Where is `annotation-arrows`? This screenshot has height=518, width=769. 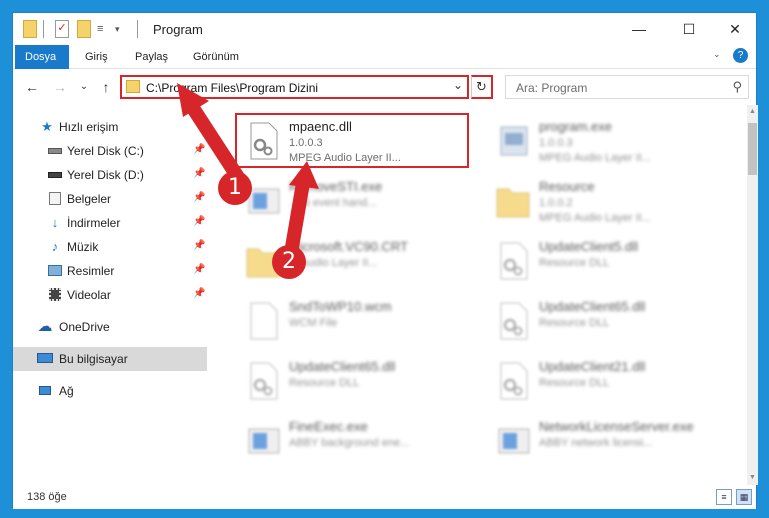
annotation-arrows is located at coordinates (248, 171).